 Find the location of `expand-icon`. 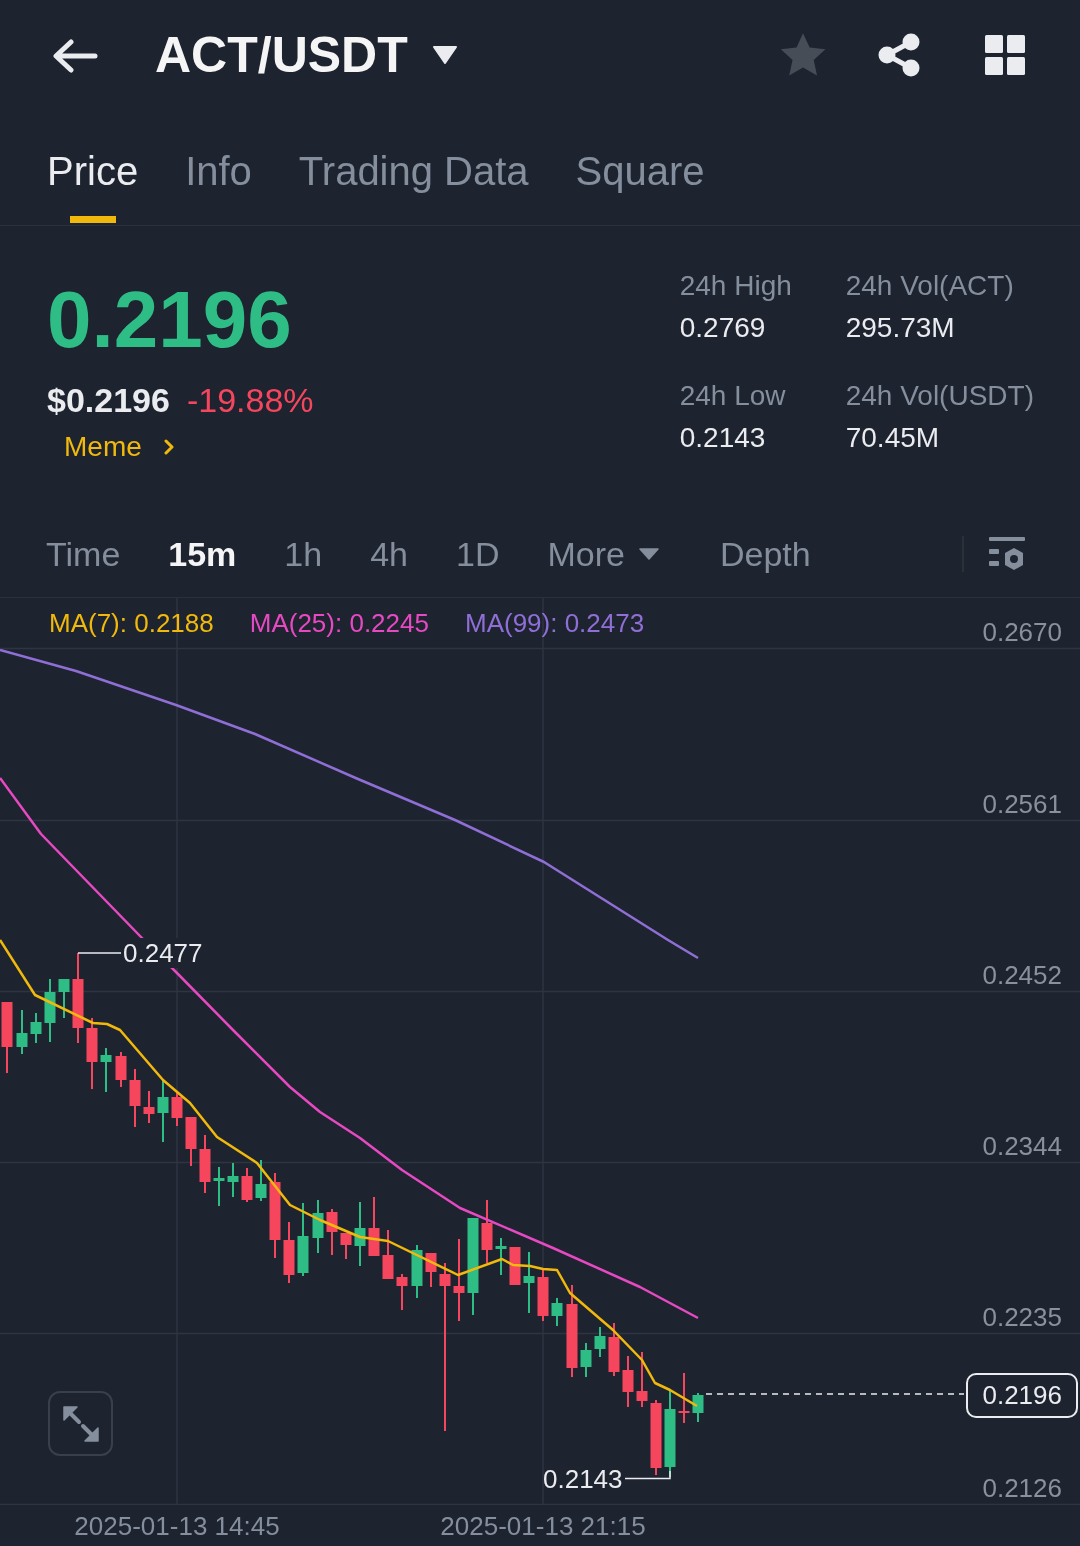

expand-icon is located at coordinates (80, 1423).